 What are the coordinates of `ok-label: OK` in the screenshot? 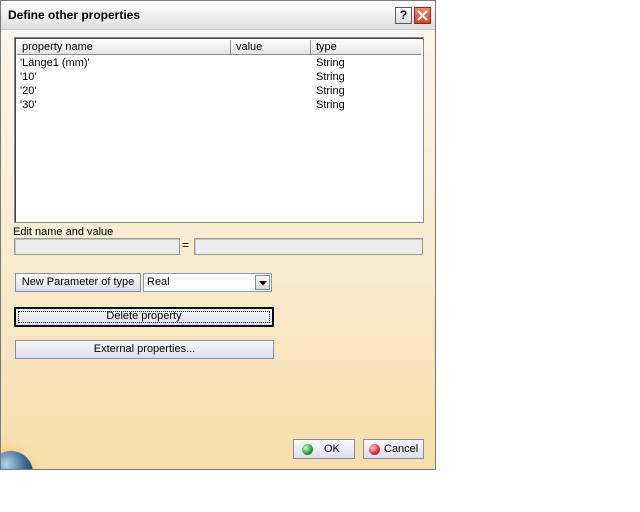 It's located at (332, 449).